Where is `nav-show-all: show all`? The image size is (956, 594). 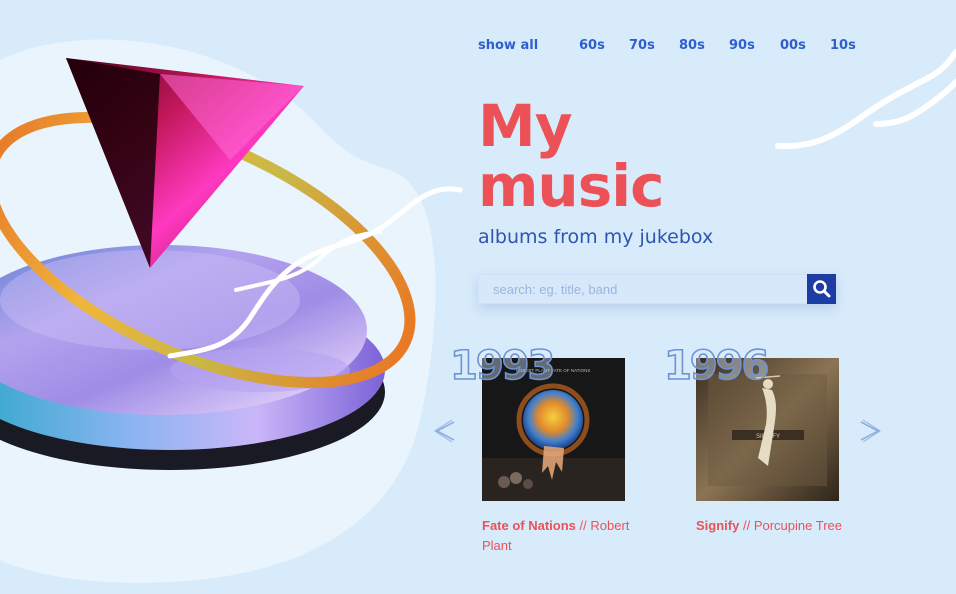 nav-show-all: show all is located at coordinates (508, 45).